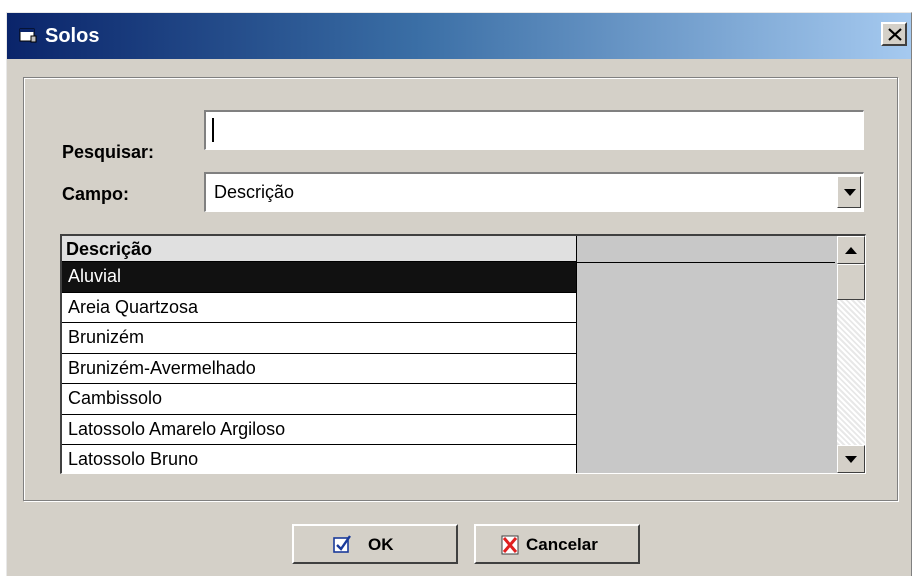 The height and width of the screenshot is (576, 916). I want to click on chevron-down-icon, so click(850, 192).